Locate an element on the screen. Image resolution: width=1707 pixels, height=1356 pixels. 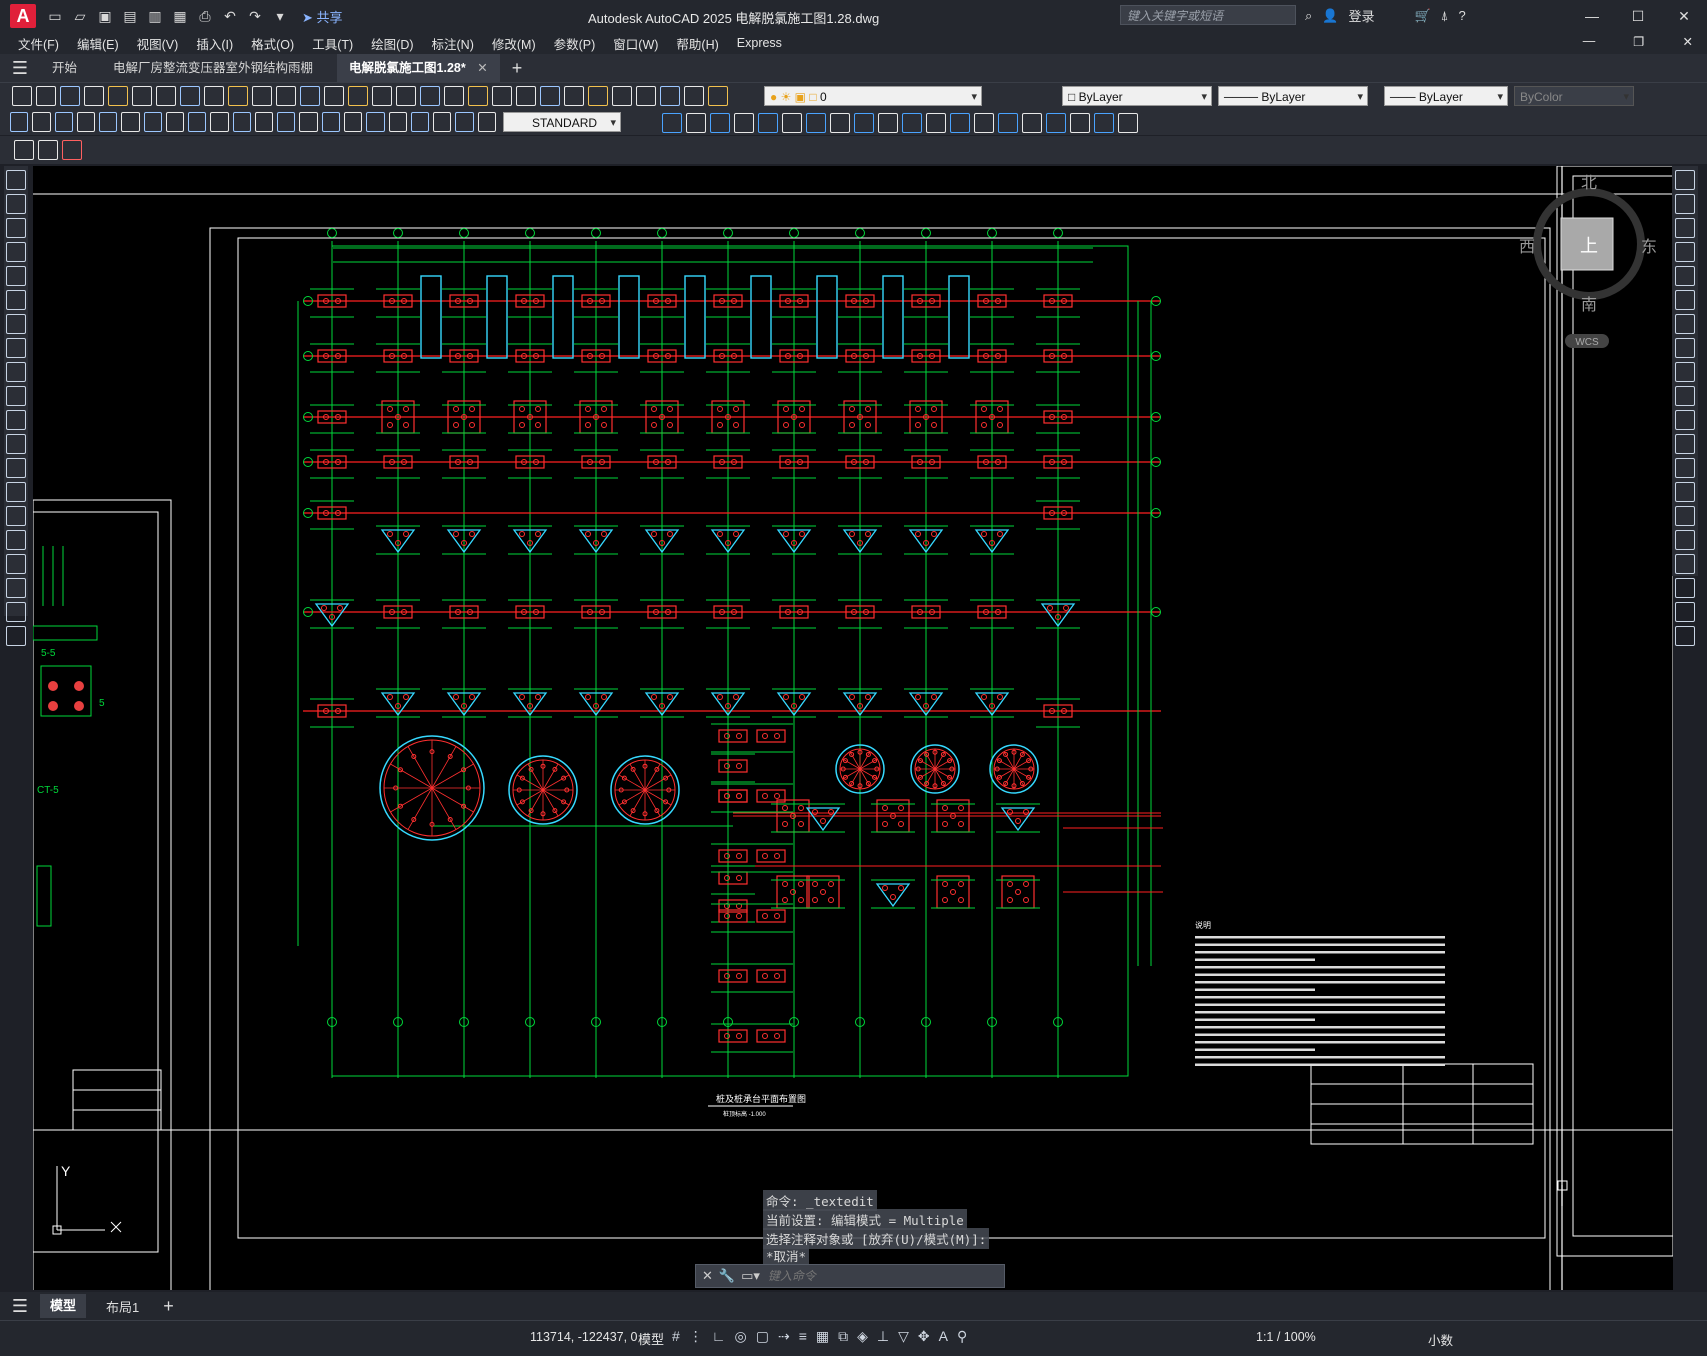
doc-minimize-icon: — is located at coordinates (1589, 41).